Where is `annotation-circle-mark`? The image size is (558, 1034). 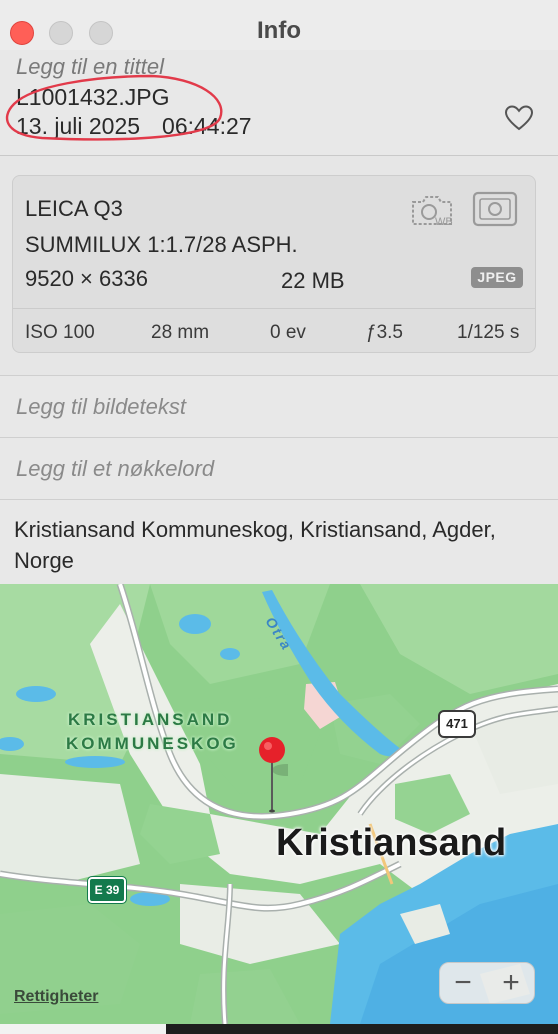
annotation-circle-mark is located at coordinates (114, 107).